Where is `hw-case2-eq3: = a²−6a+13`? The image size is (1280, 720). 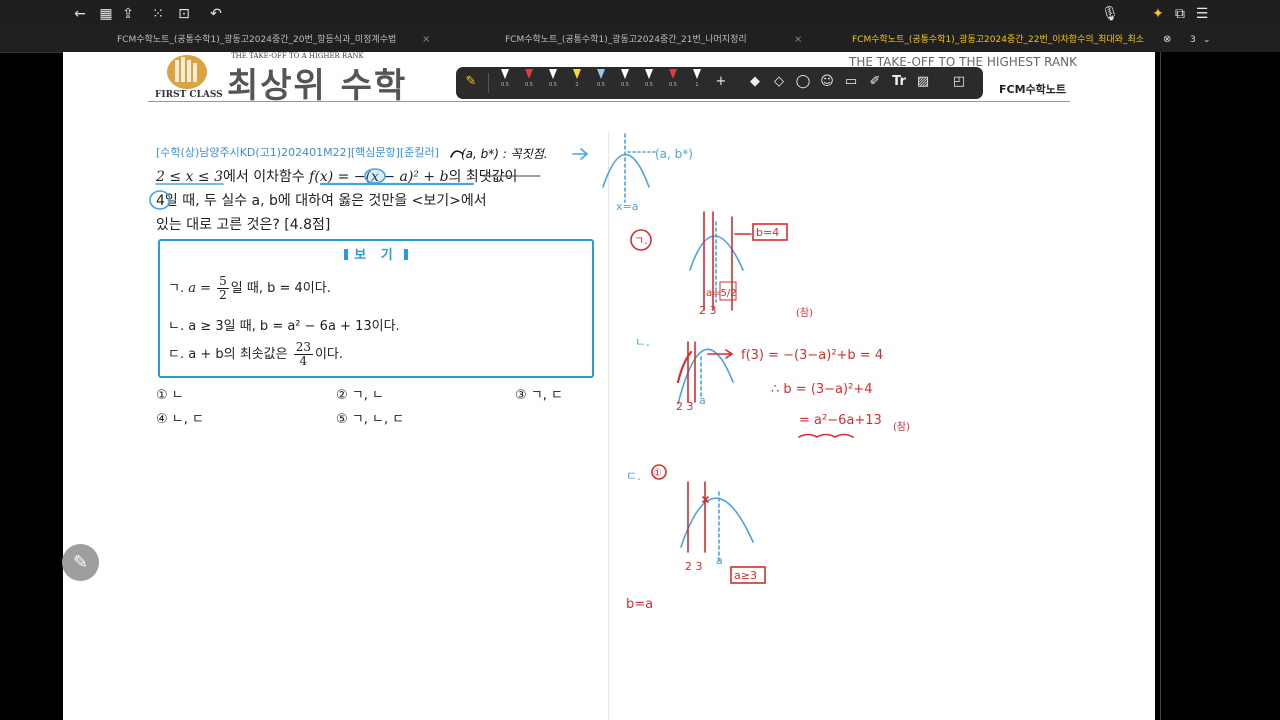
hw-case2-eq3: = a²−6a+13 is located at coordinates (840, 420).